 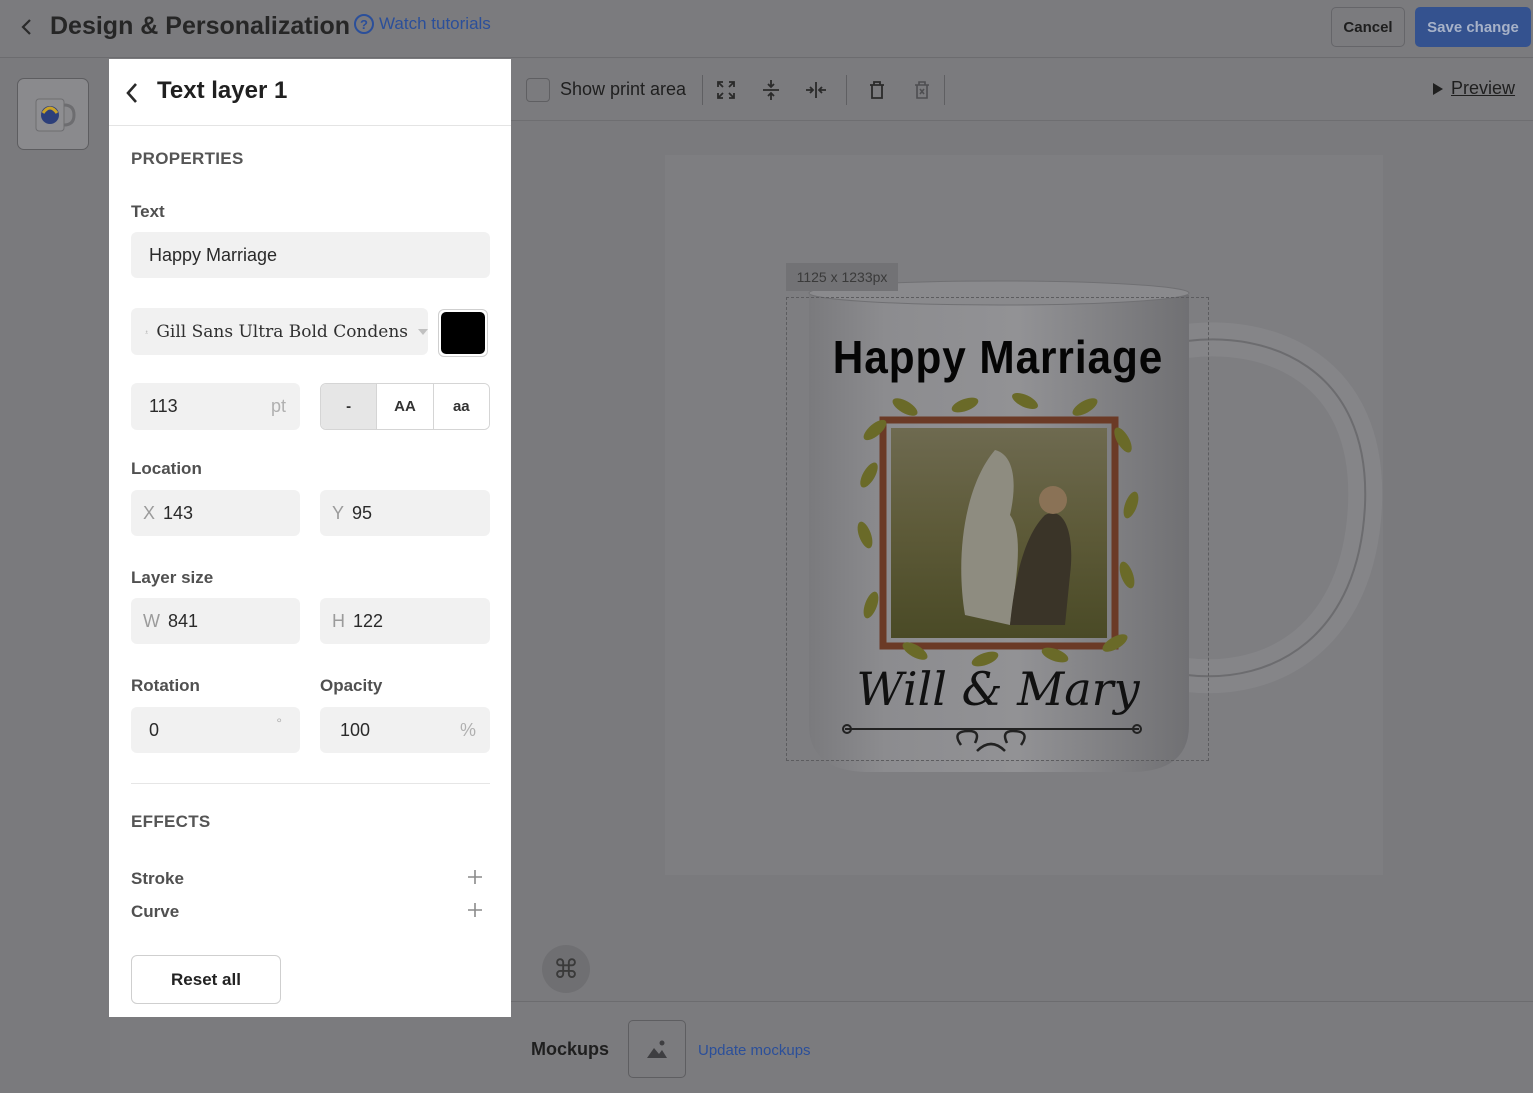 What do you see at coordinates (171, 821) in the screenshot?
I see `effects-caption: EFFECTS` at bounding box center [171, 821].